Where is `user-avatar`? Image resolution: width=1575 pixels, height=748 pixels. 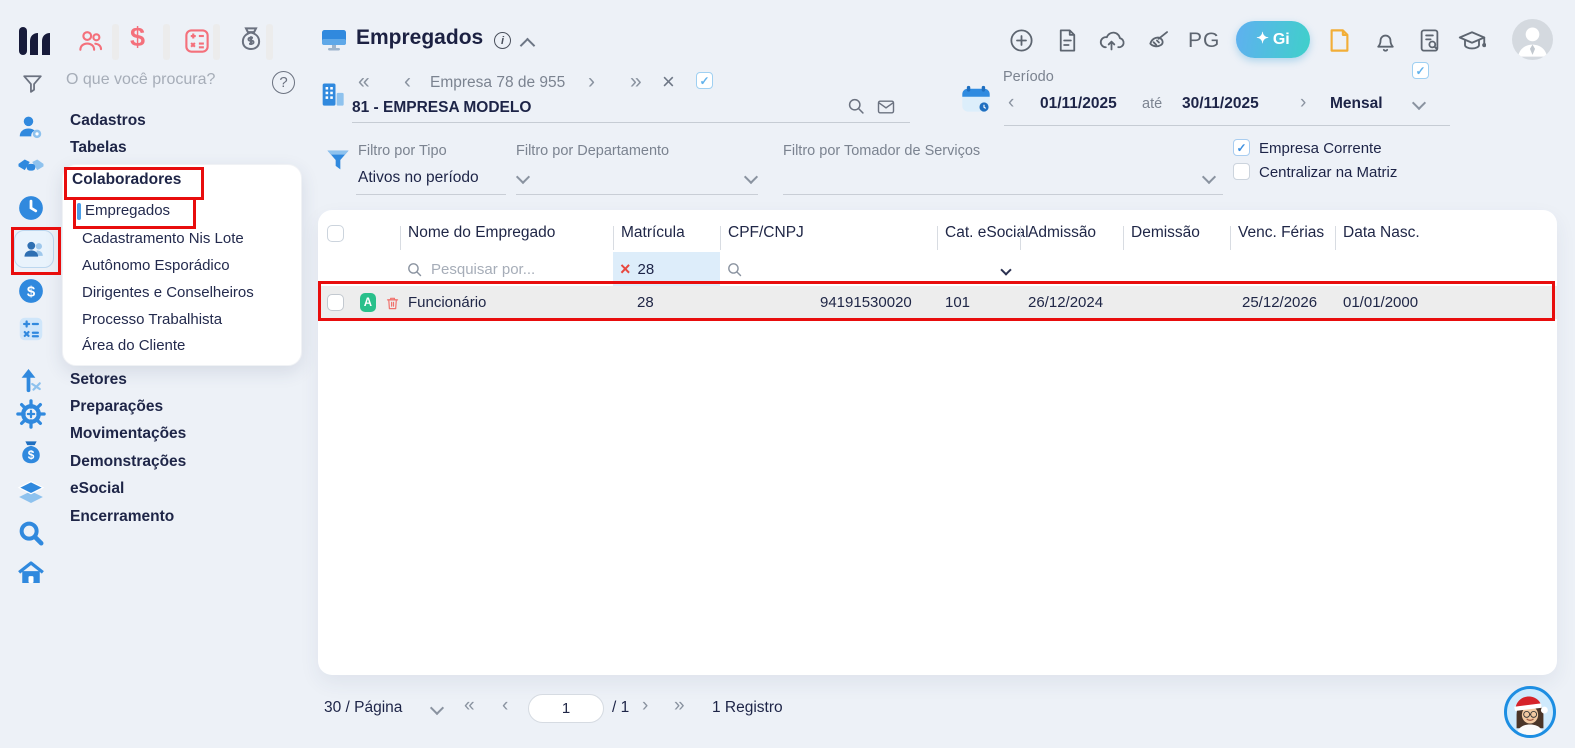 user-avatar is located at coordinates (1532, 39).